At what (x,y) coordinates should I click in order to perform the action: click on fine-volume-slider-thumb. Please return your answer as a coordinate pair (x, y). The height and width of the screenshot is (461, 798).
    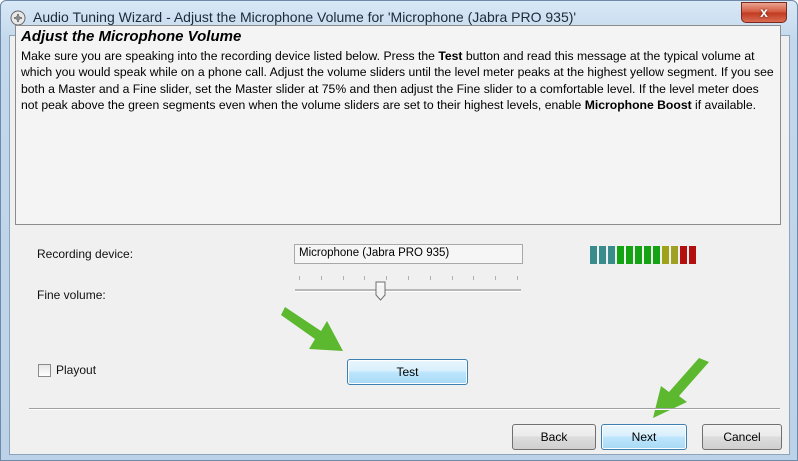
    Looking at the image, I should click on (380, 291).